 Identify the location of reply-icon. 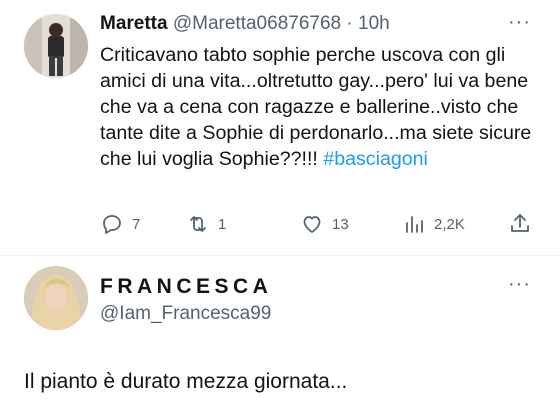
(112, 224).